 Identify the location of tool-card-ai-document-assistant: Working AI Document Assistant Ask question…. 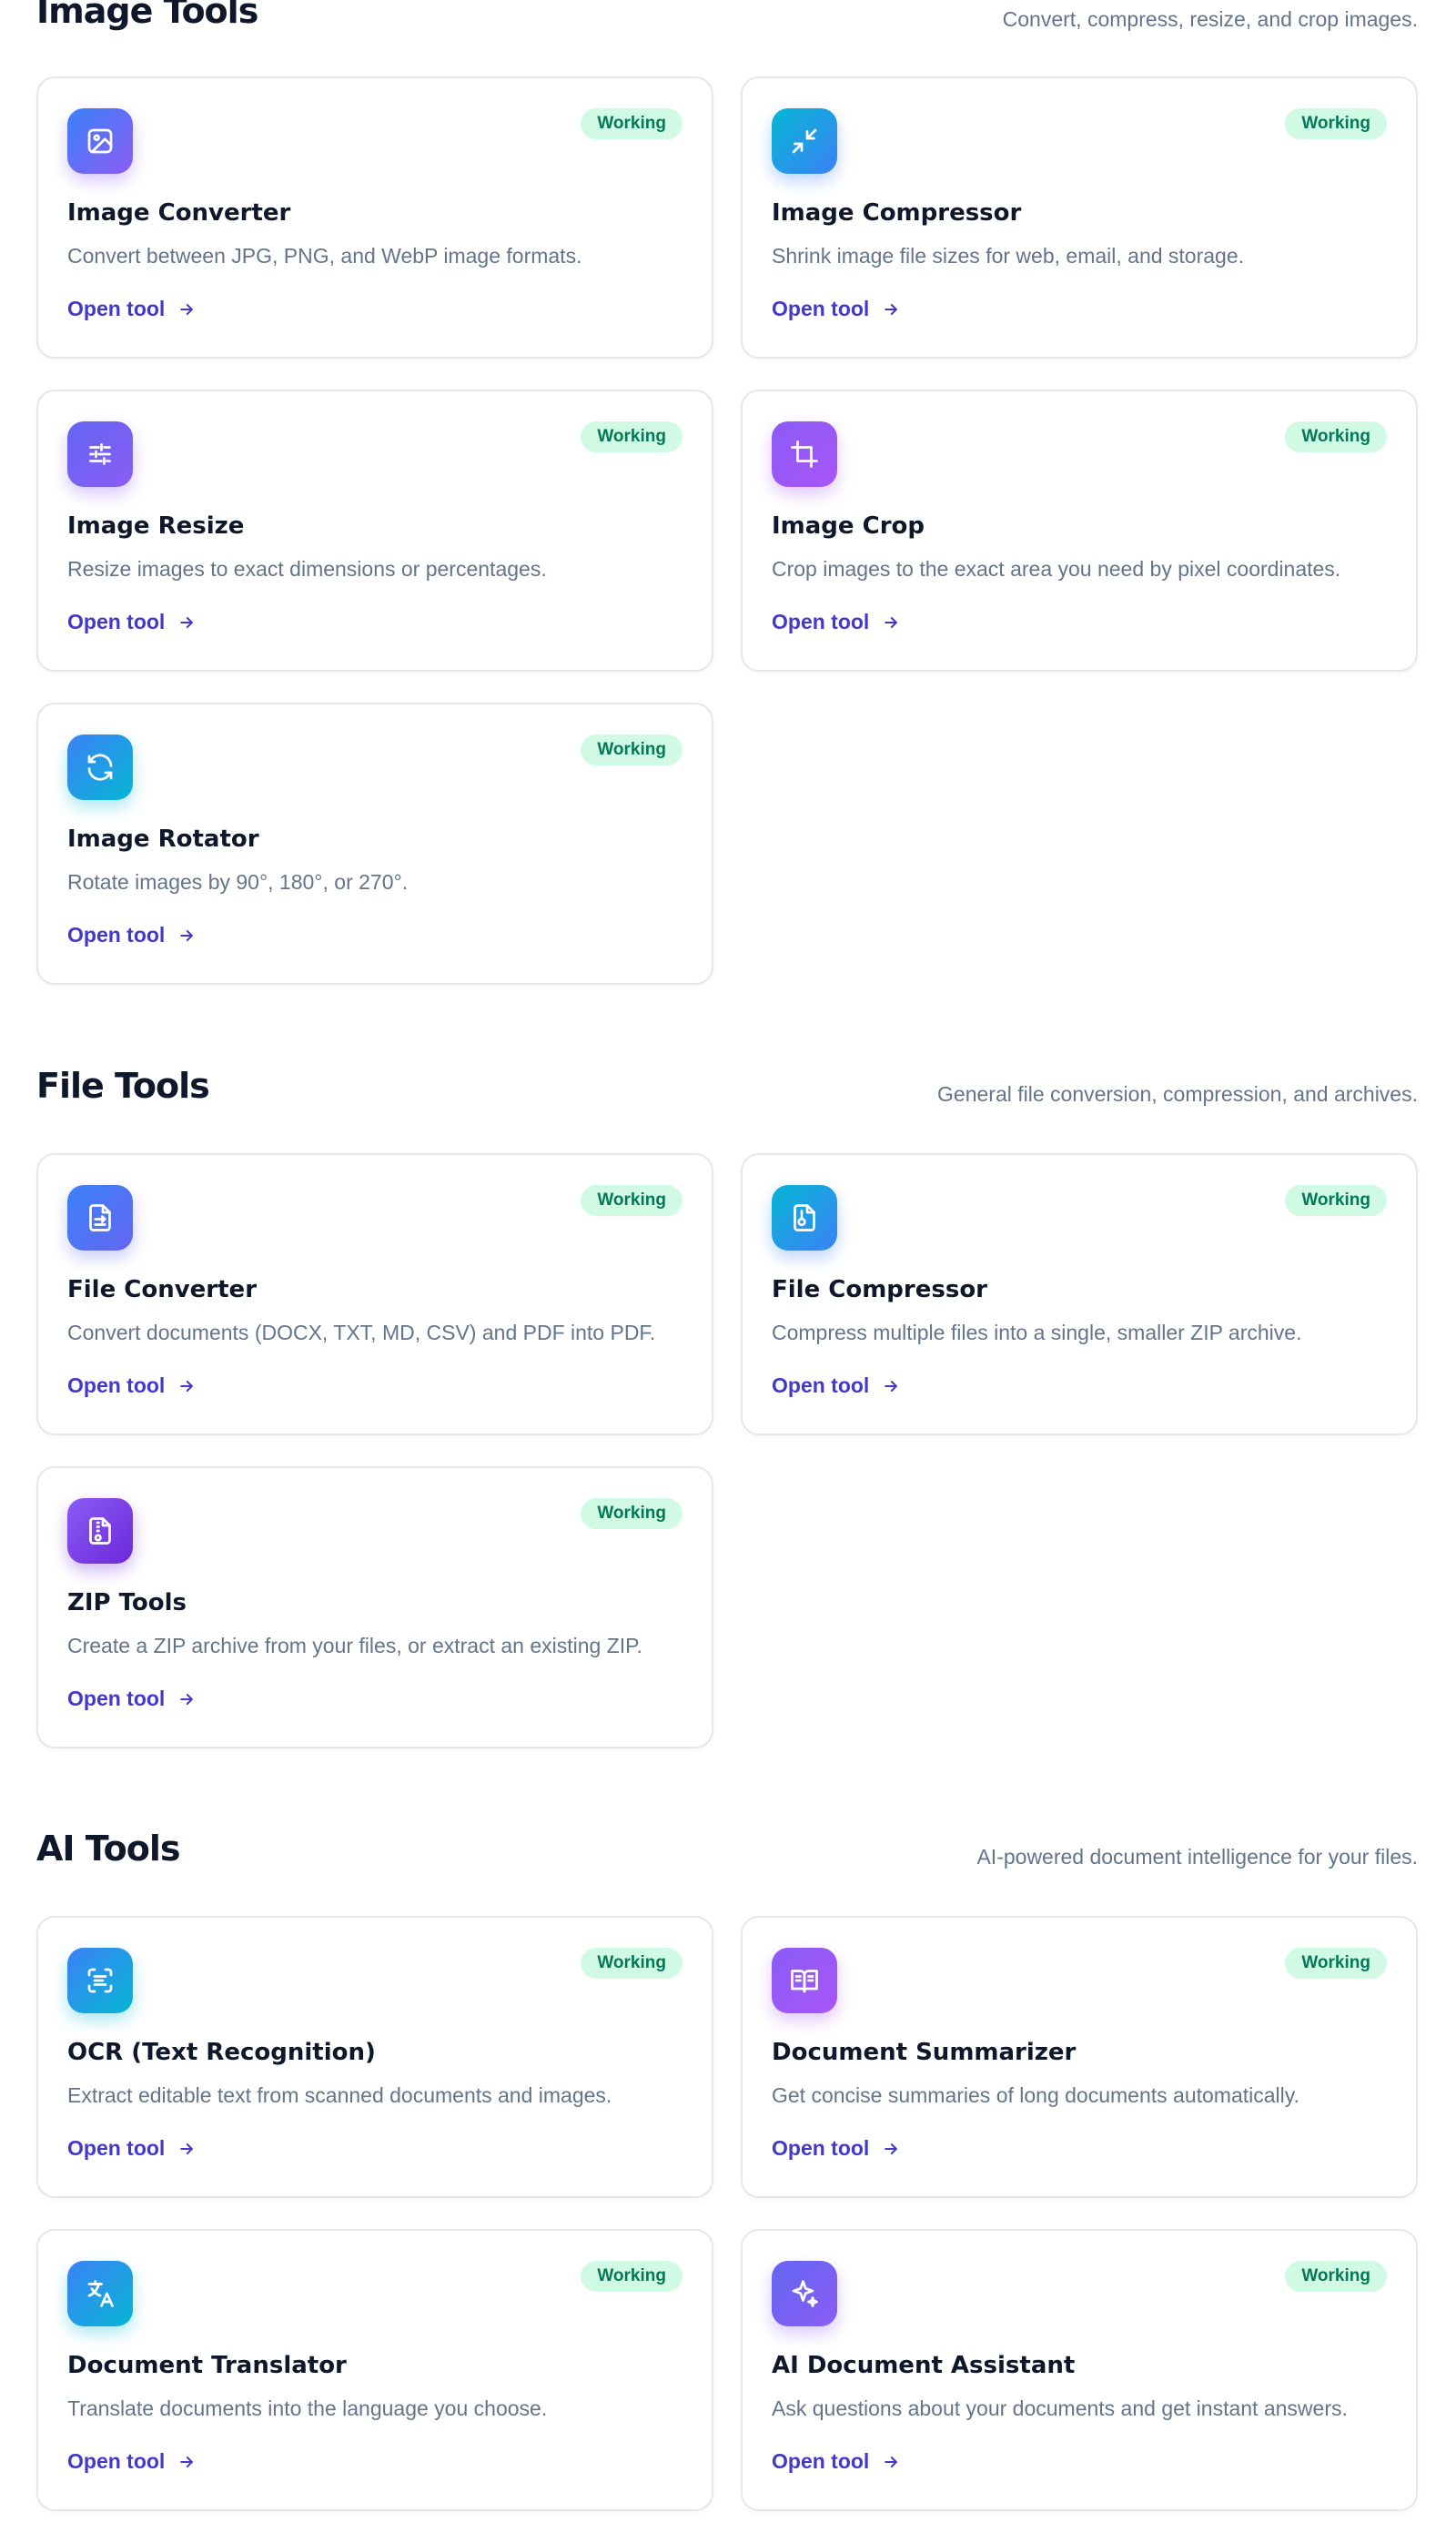
(1079, 2370).